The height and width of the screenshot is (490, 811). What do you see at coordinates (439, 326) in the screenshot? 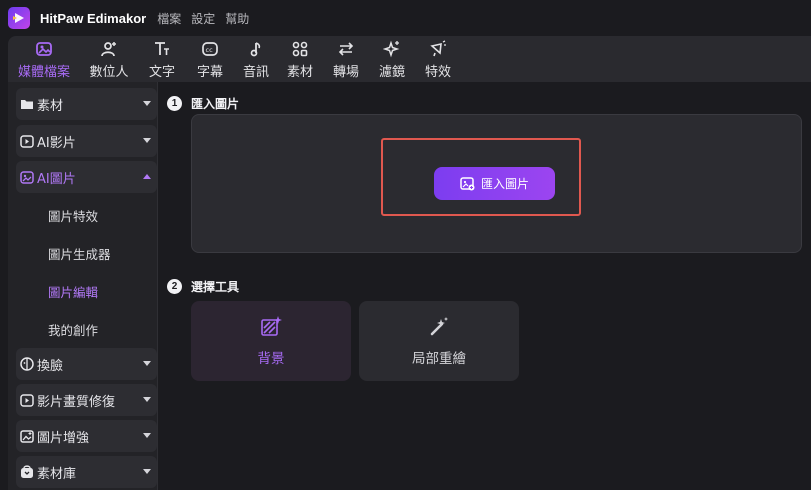
I see `magic-wand-icon` at bounding box center [439, 326].